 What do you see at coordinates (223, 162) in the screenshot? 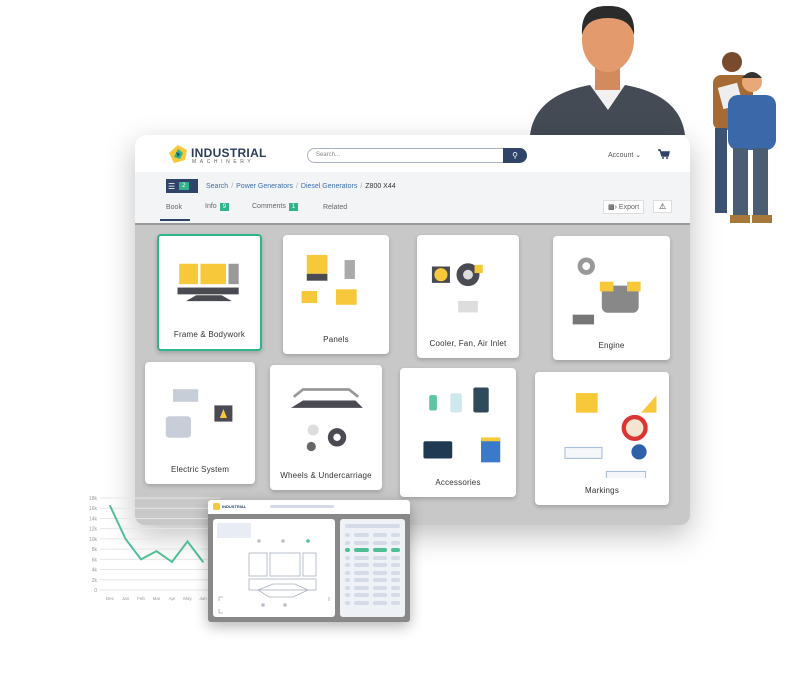
I see `brand-tagline: MACHINERY` at bounding box center [223, 162].